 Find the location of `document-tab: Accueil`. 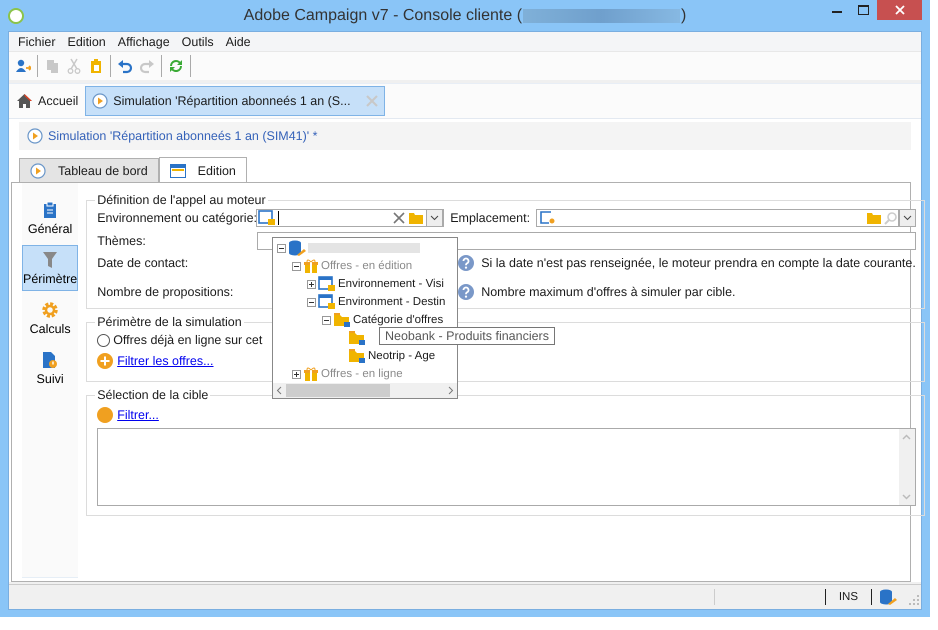

document-tab: Accueil is located at coordinates (47, 101).